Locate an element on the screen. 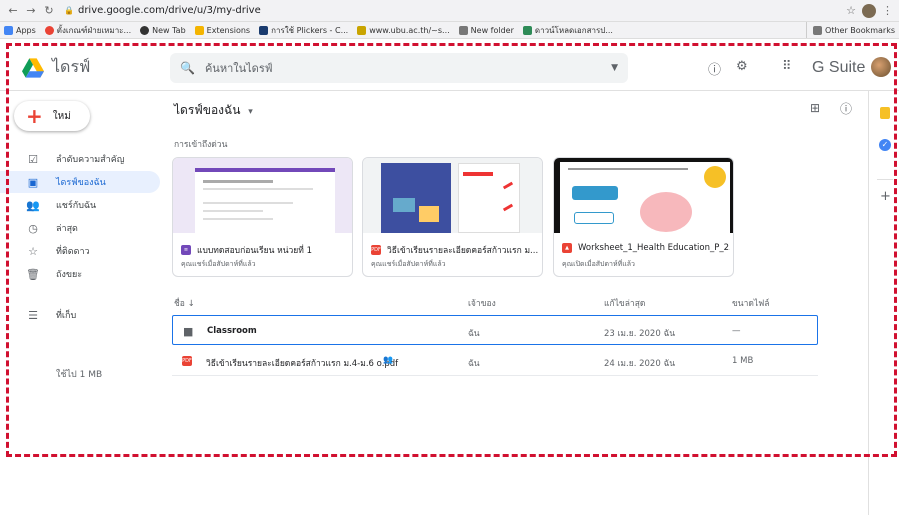  help-icon: ⓘ is located at coordinates (714, 68).